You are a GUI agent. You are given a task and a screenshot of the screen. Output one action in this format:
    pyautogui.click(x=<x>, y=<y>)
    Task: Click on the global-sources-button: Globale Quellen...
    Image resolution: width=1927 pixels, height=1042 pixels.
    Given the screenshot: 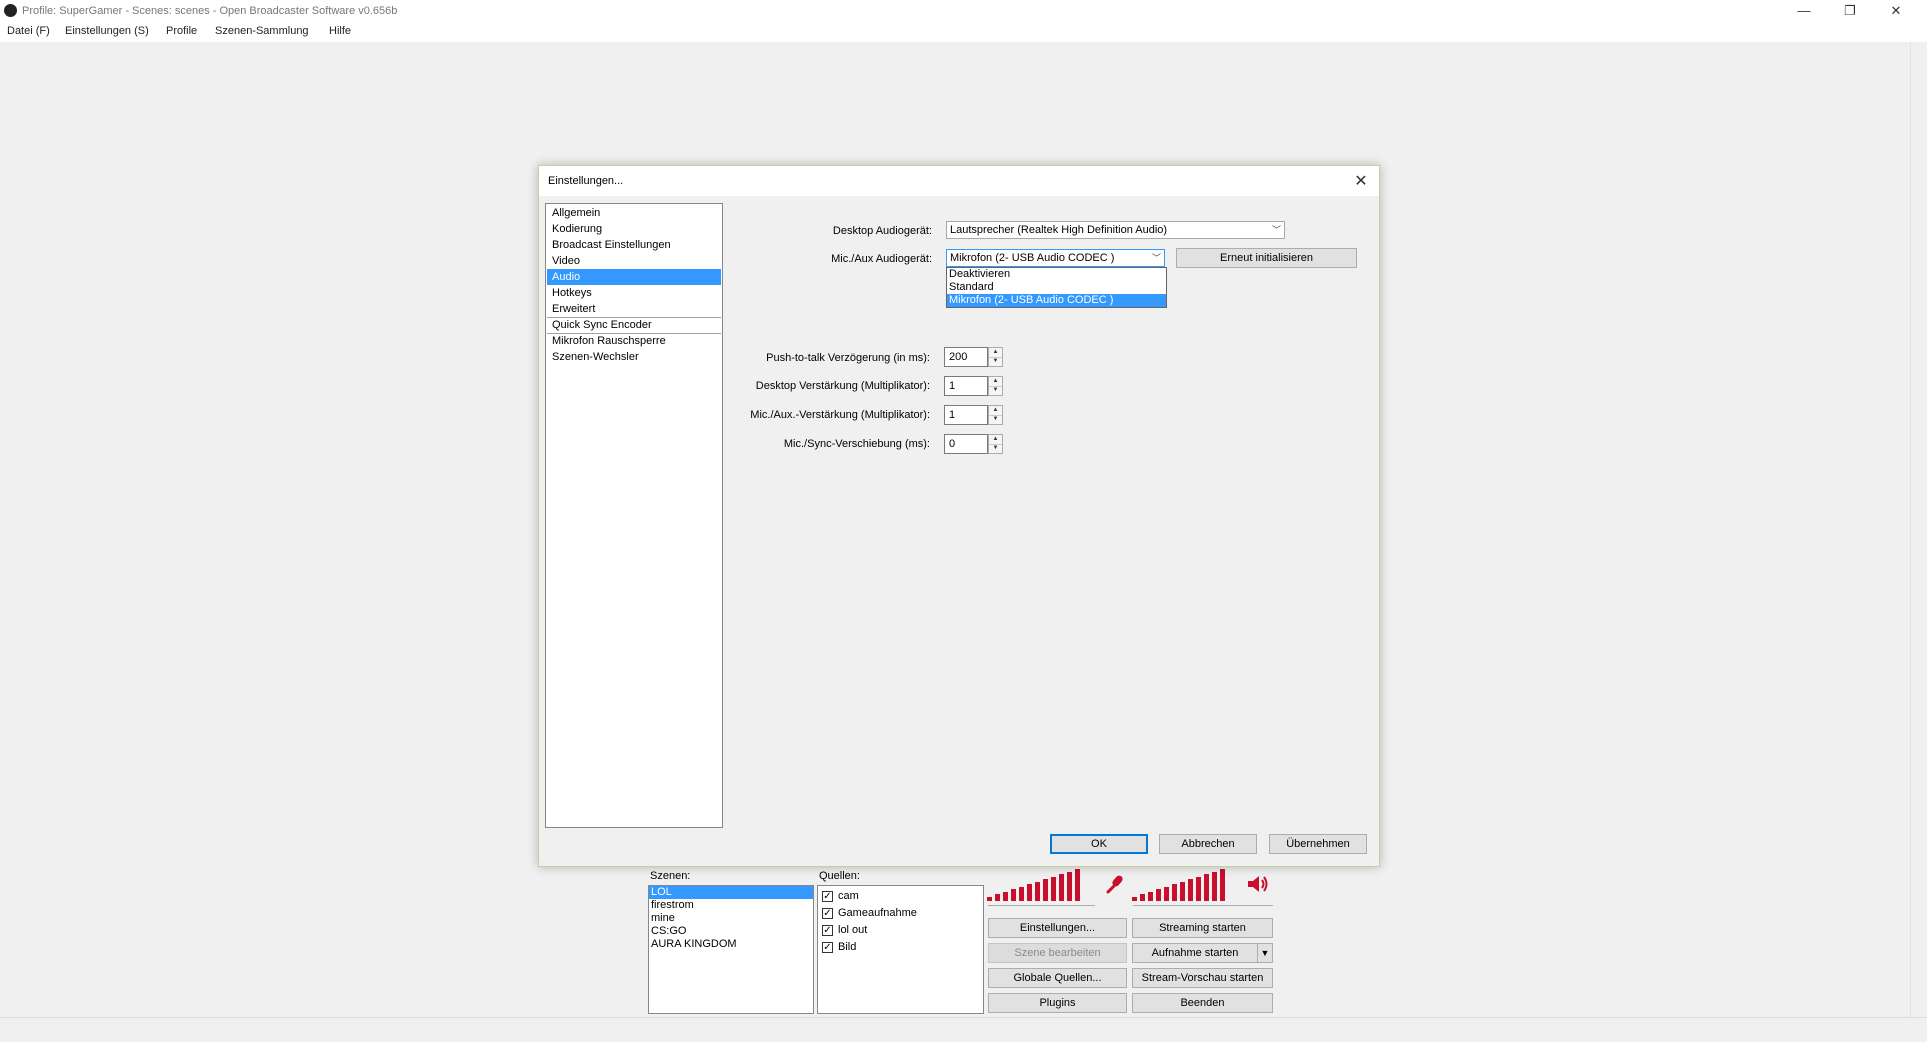 What is the action you would take?
    pyautogui.click(x=1057, y=978)
    